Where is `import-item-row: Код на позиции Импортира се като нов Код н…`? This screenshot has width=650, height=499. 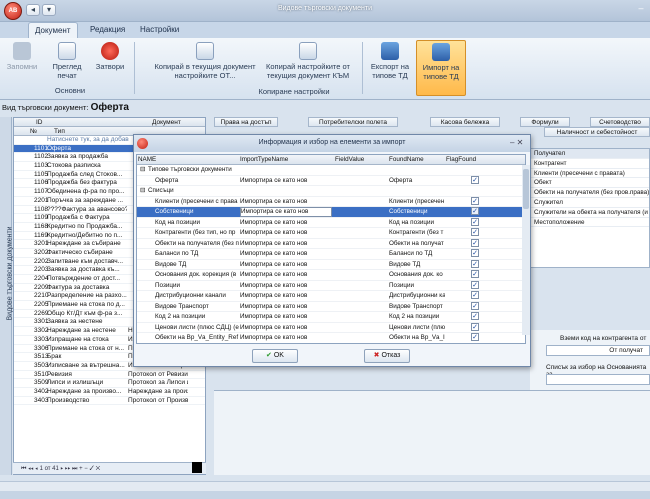 import-item-row: Код на позиции Импортира се като нов Код н… is located at coordinates (331, 223).